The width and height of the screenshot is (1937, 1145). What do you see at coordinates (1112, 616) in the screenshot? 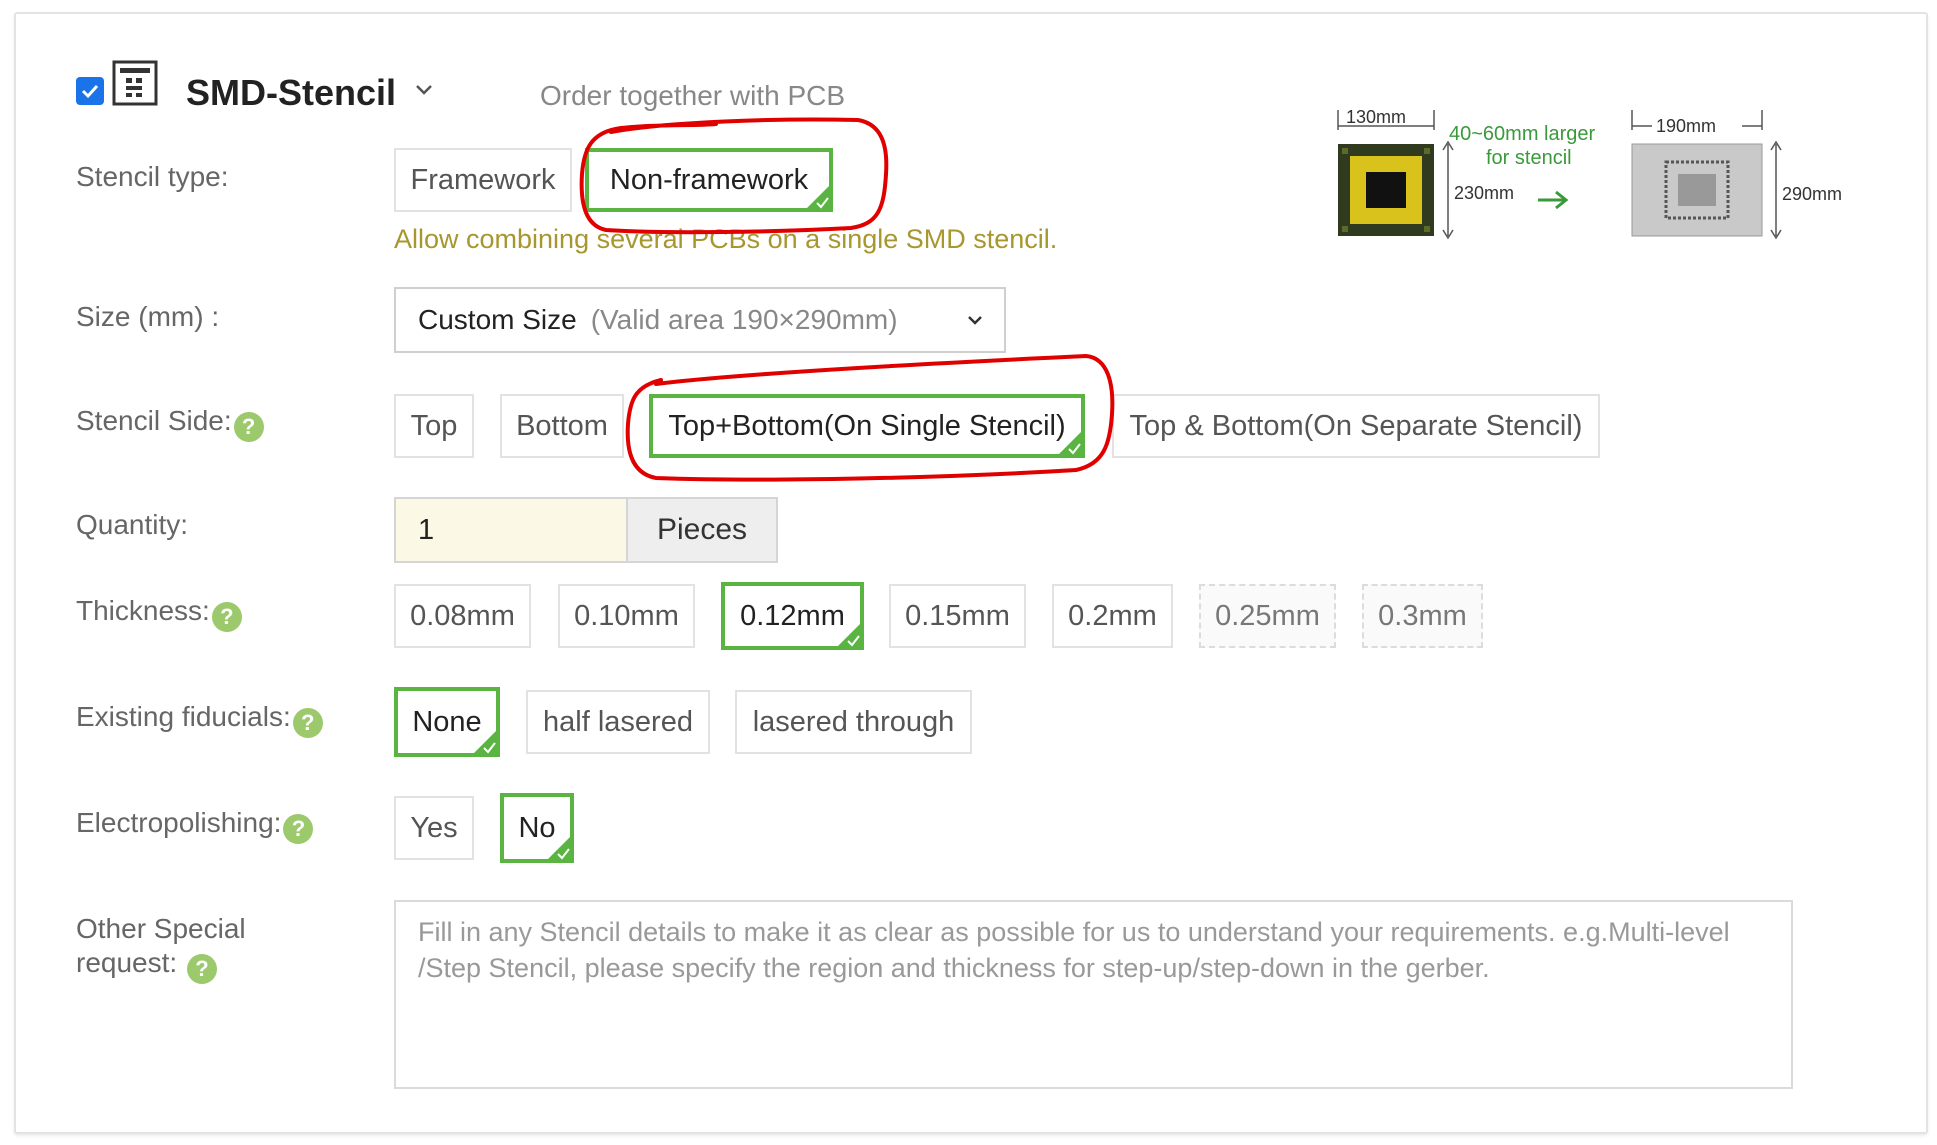
I see `thickness-0.2: 0.2mm` at bounding box center [1112, 616].